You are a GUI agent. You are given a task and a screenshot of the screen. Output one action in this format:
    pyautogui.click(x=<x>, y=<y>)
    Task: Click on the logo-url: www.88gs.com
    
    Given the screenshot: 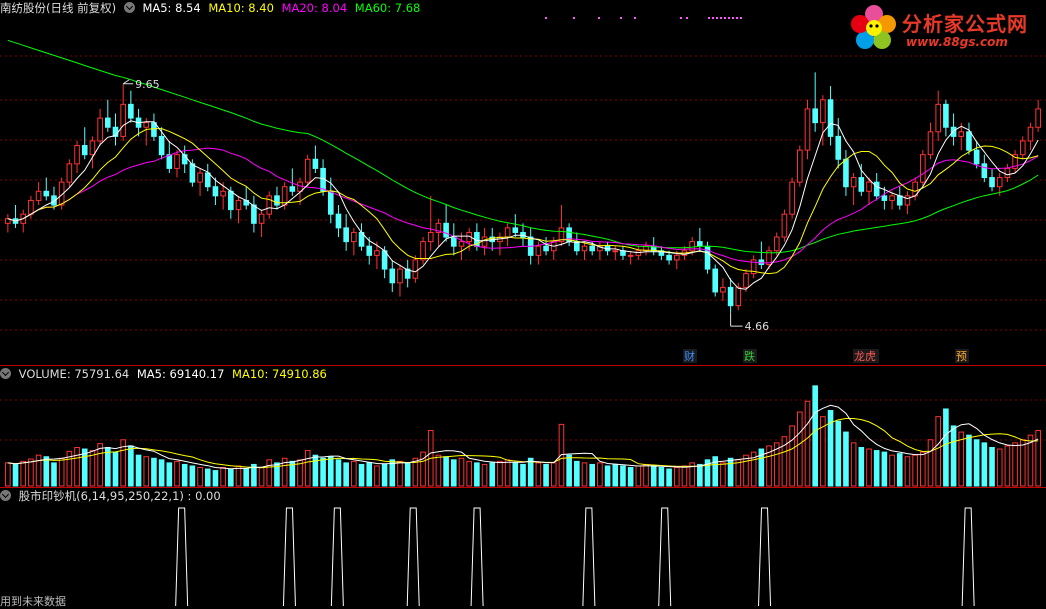 What is the action you would take?
    pyautogui.click(x=957, y=42)
    